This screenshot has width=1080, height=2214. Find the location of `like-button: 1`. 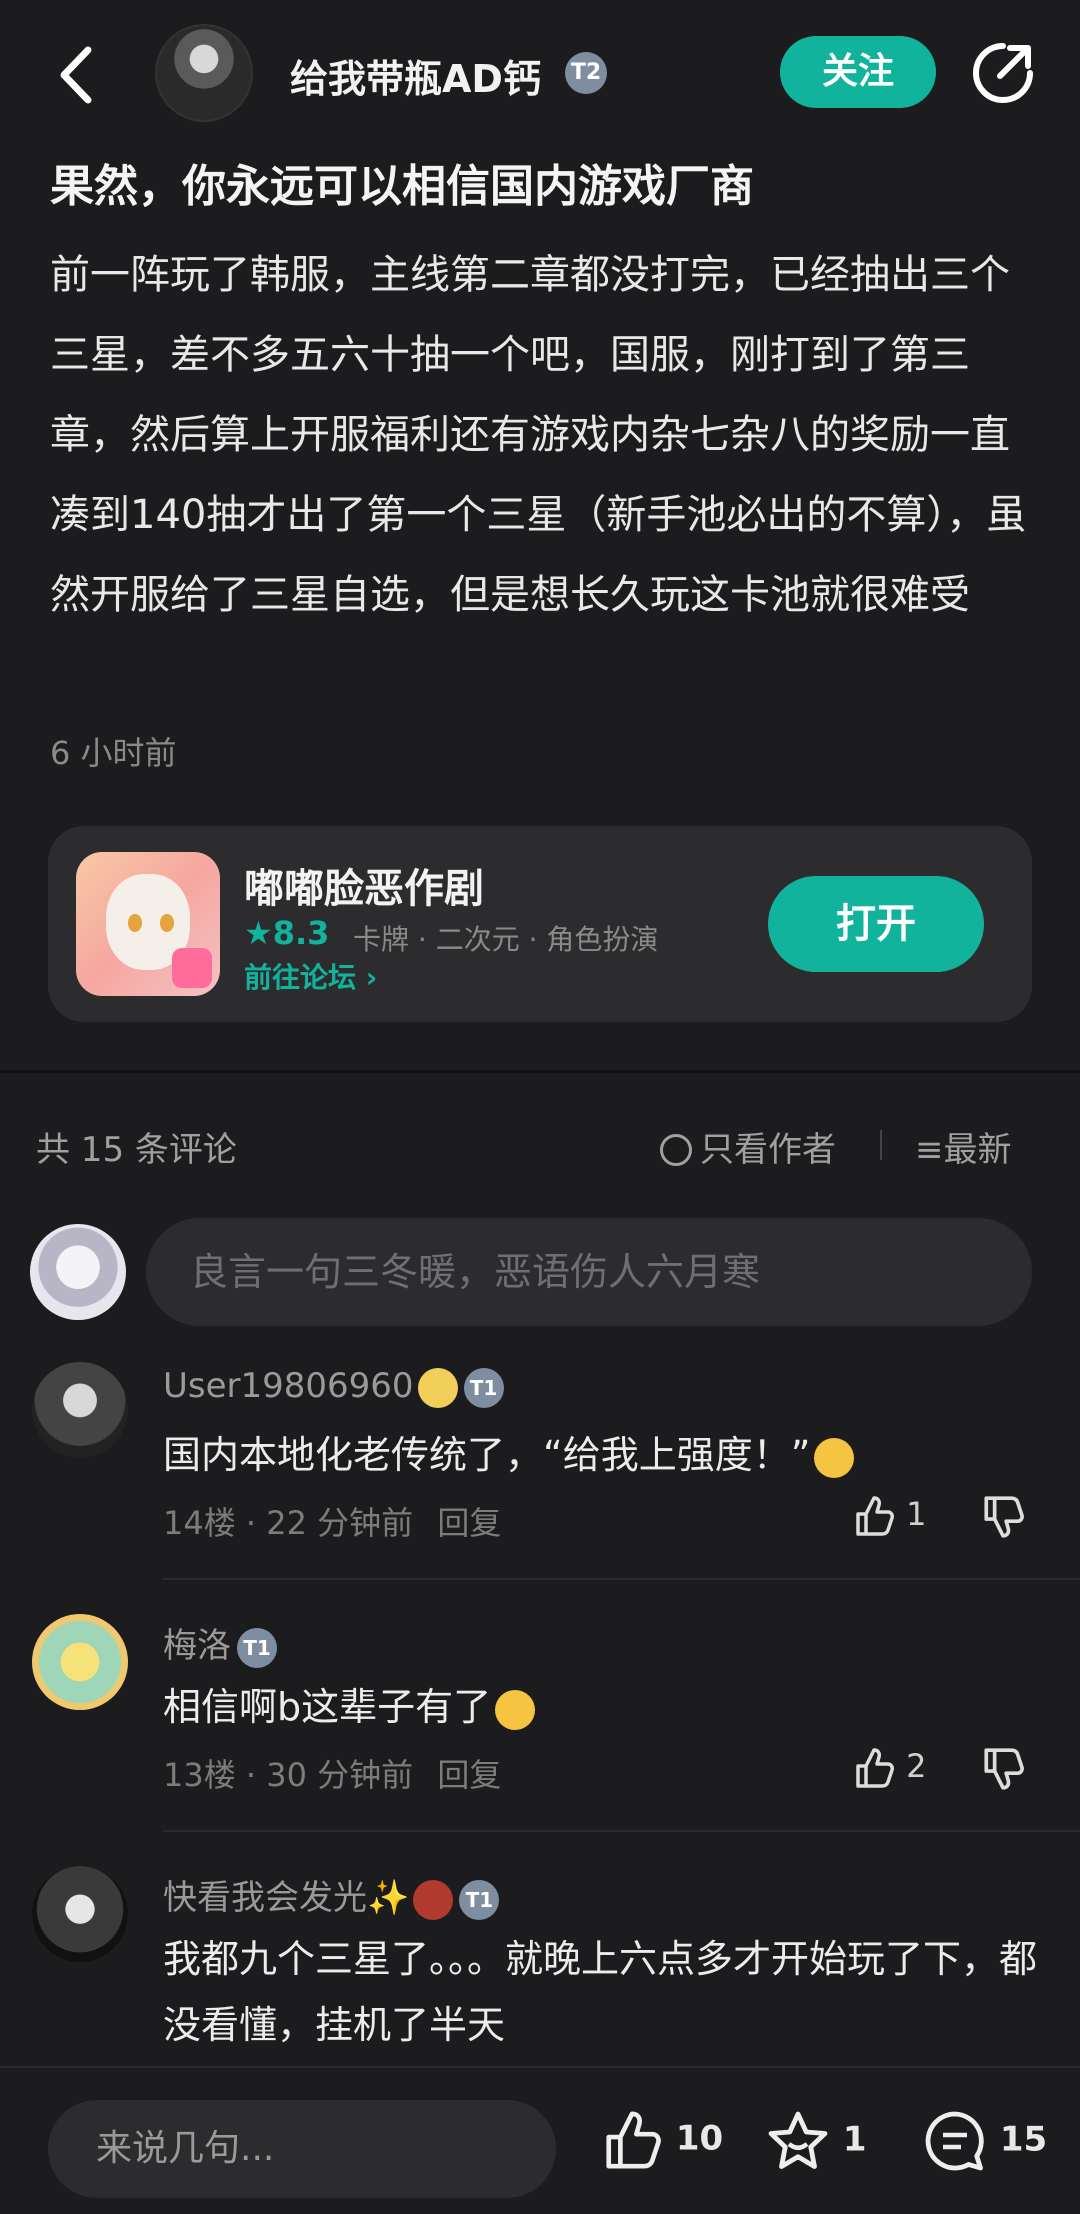

like-button: 1 is located at coordinates (889, 1516).